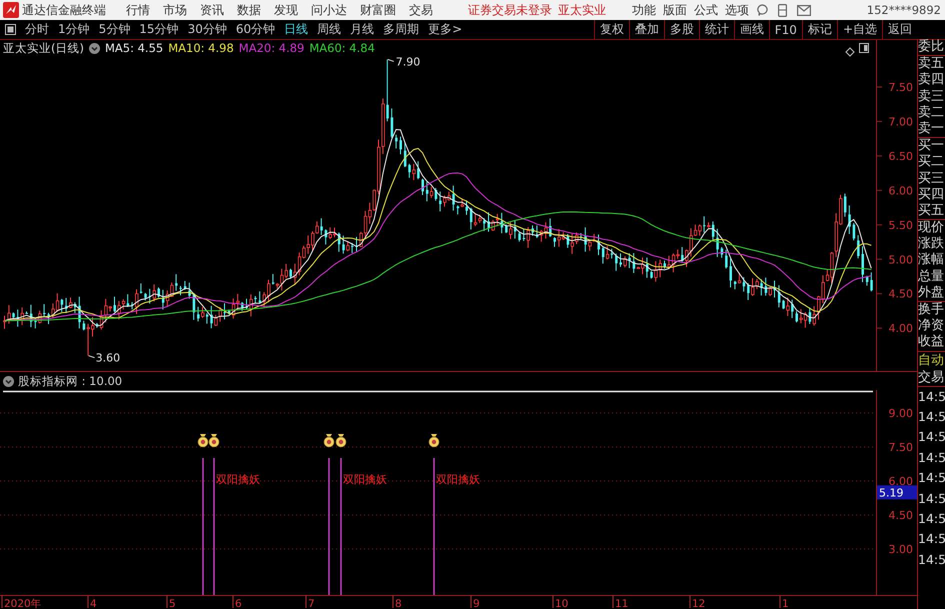 This screenshot has height=609, width=945. What do you see at coordinates (850, 52) in the screenshot?
I see `diamond-icon` at bounding box center [850, 52].